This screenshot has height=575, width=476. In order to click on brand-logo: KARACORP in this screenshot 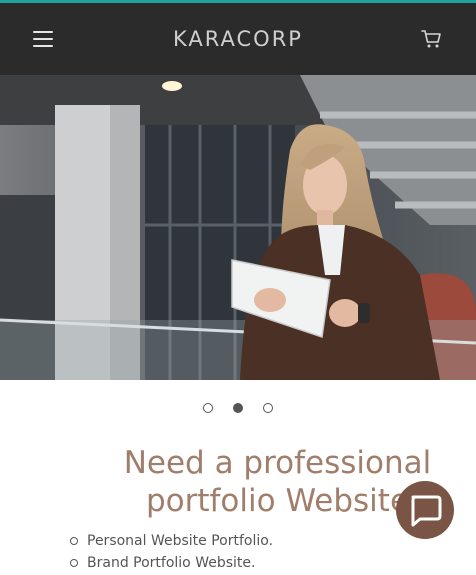, I will do `click(238, 39)`.